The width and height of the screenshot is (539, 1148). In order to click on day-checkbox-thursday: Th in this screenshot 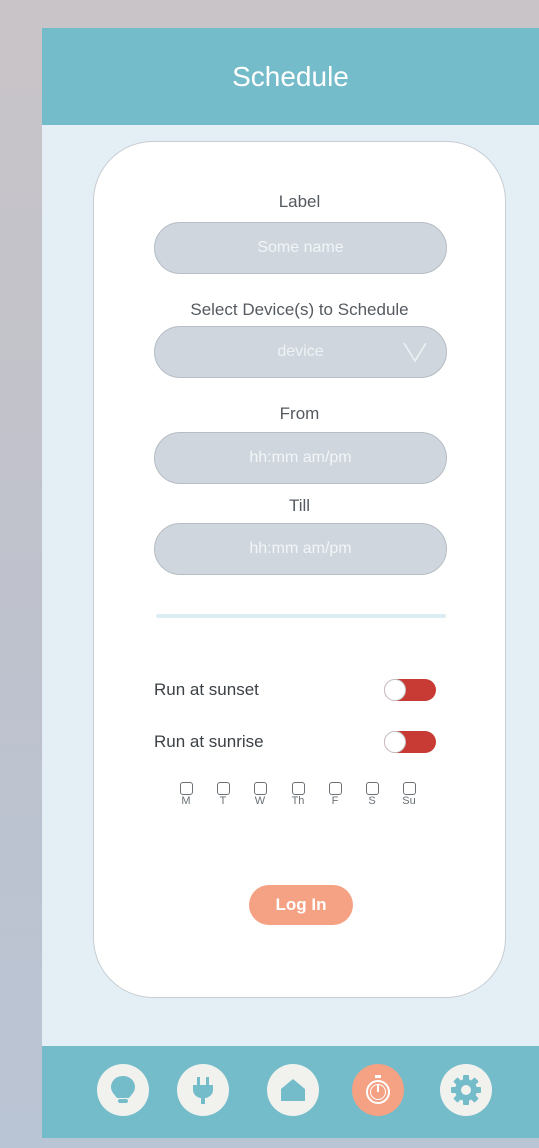, I will do `click(298, 794)`.